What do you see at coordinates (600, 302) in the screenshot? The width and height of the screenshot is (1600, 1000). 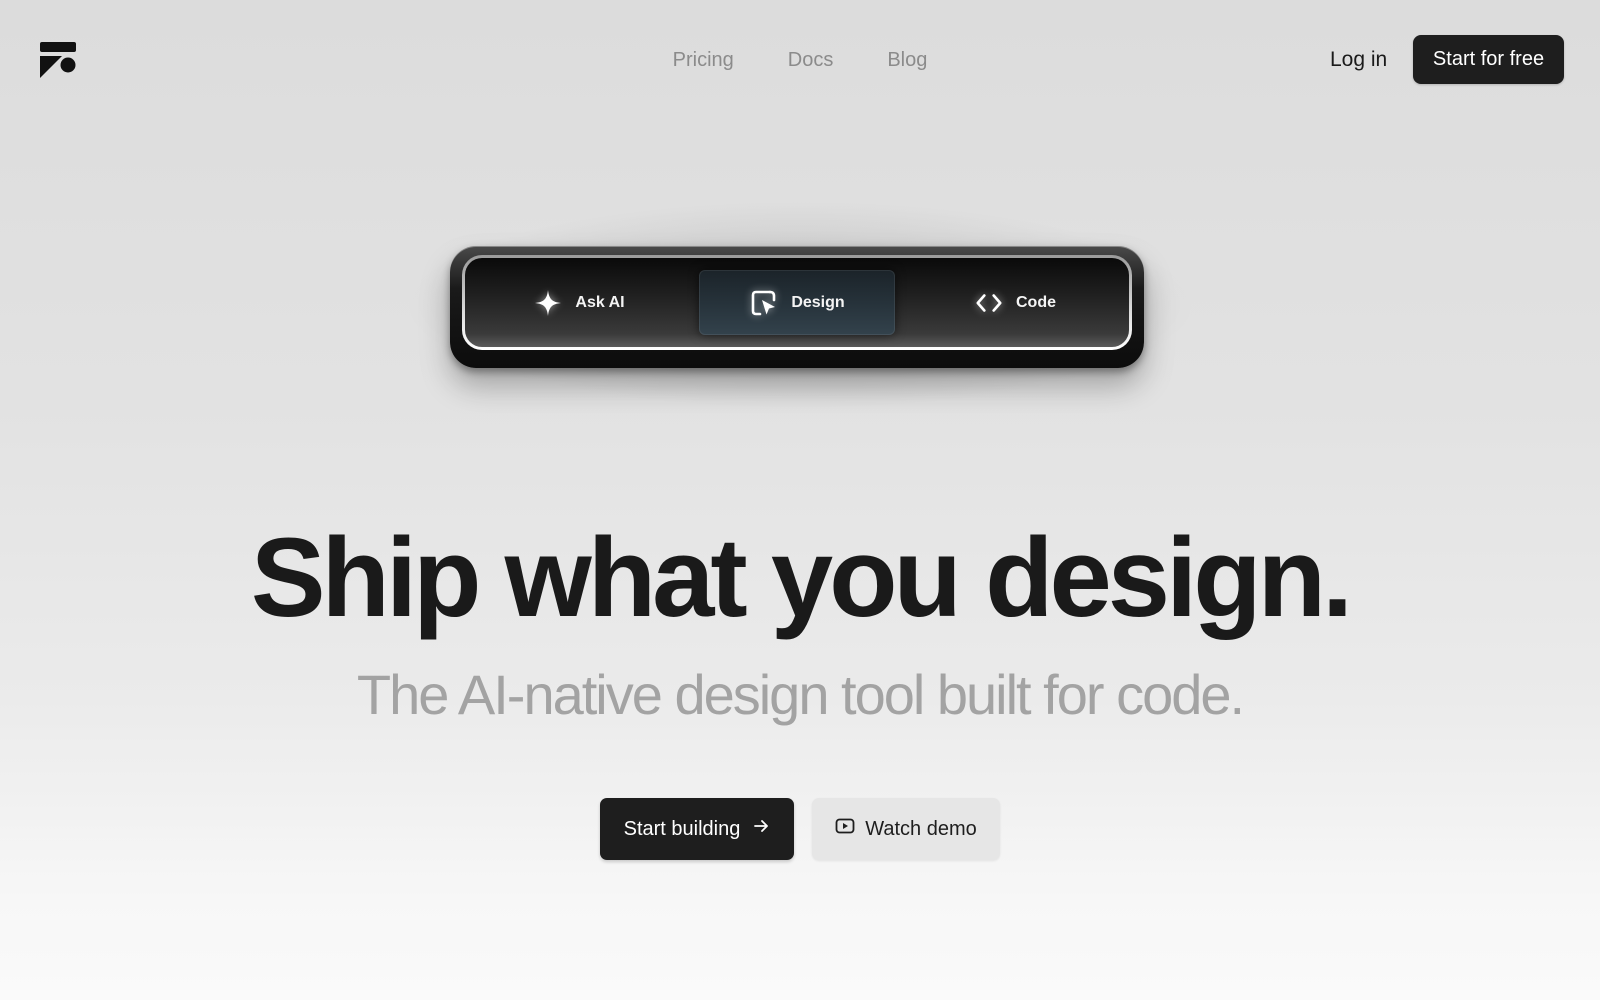 I see `toolbar-segment-label: Ask AI` at bounding box center [600, 302].